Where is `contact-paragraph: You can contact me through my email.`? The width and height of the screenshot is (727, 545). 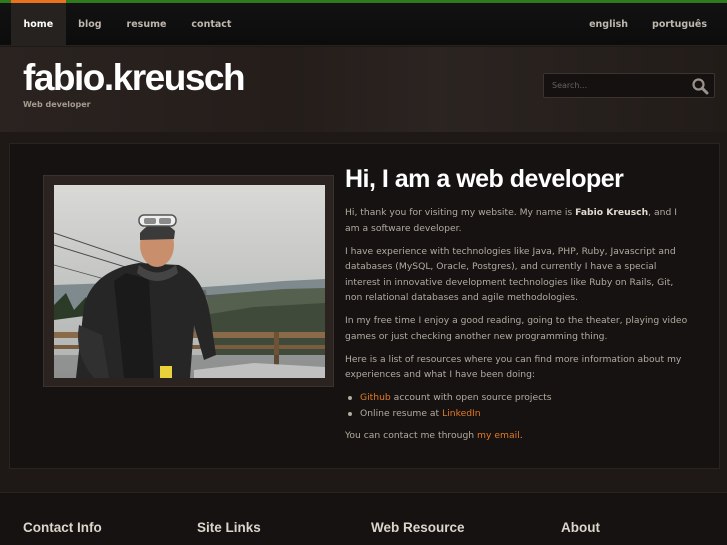 contact-paragraph: You can contact me through my email. is located at coordinates (517, 436).